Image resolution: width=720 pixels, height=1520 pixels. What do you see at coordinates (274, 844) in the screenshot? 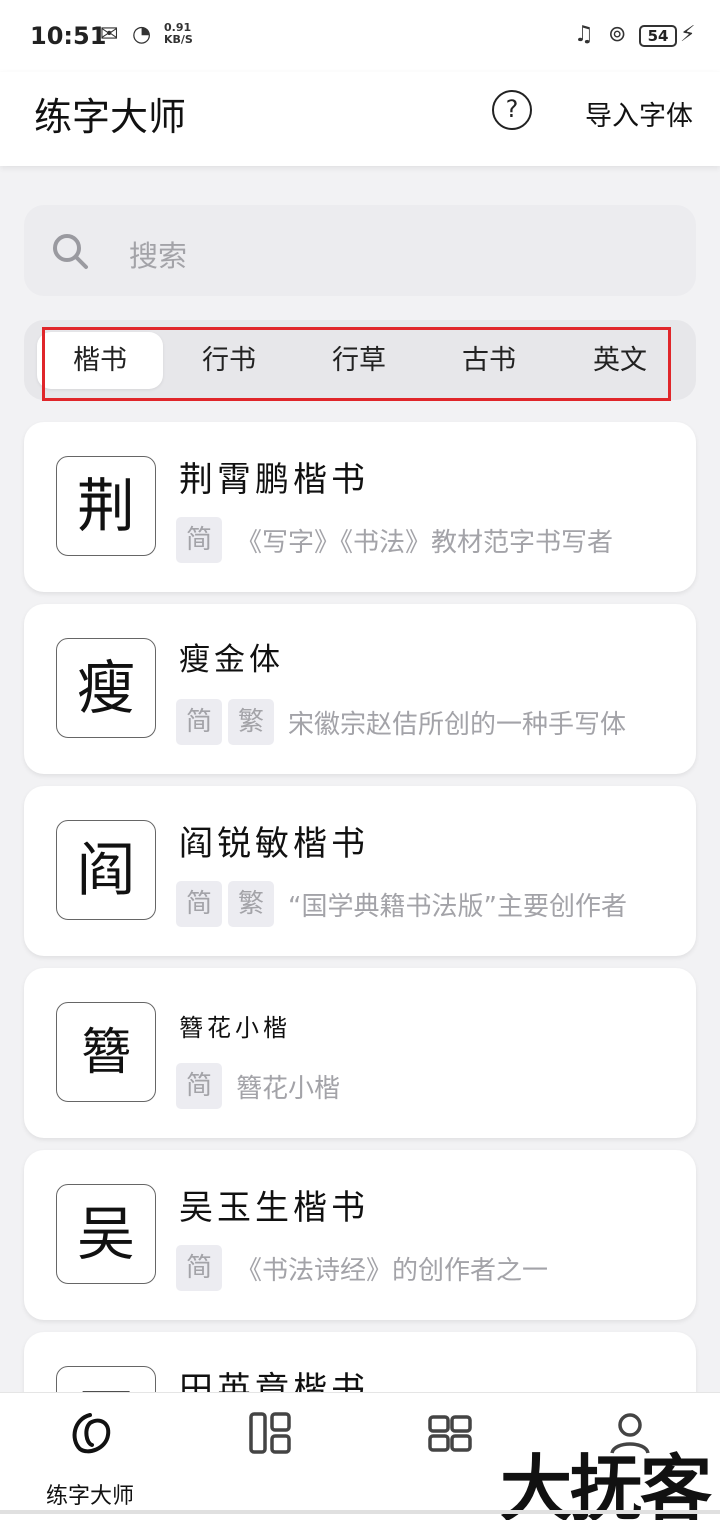
I see `font-name: 阎锐敏楷书` at bounding box center [274, 844].